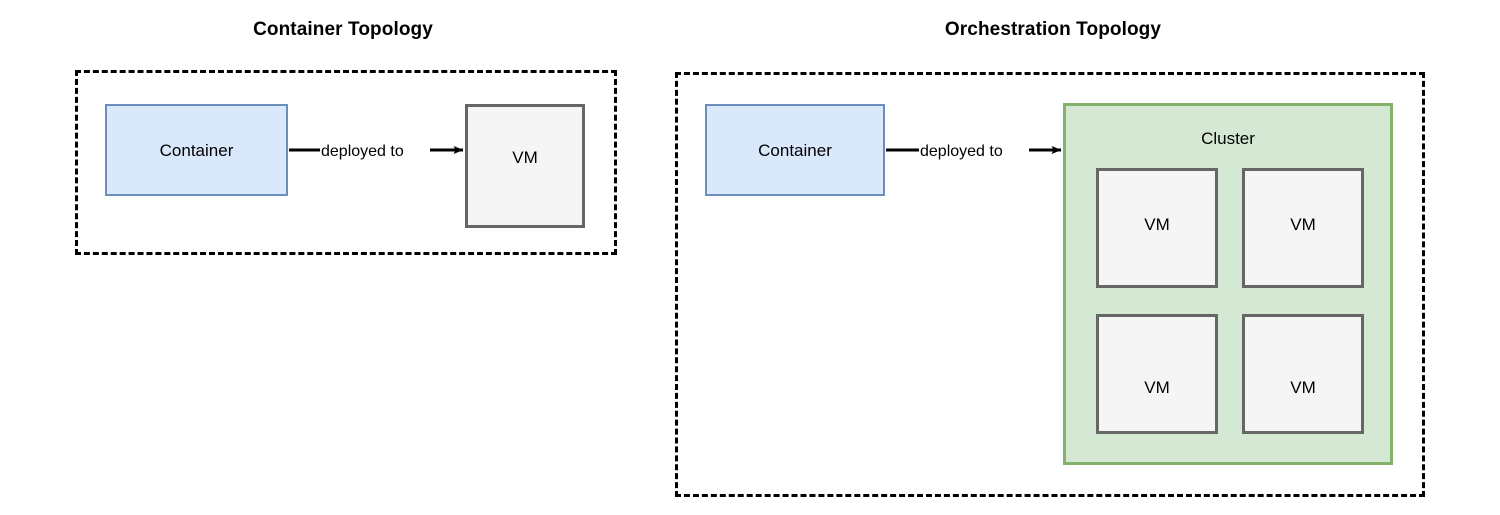 Image resolution: width=1500 pixels, height=515 pixels. What do you see at coordinates (1053, 29) in the screenshot?
I see `panel-title-orchestration-topology: Orchestration Topology` at bounding box center [1053, 29].